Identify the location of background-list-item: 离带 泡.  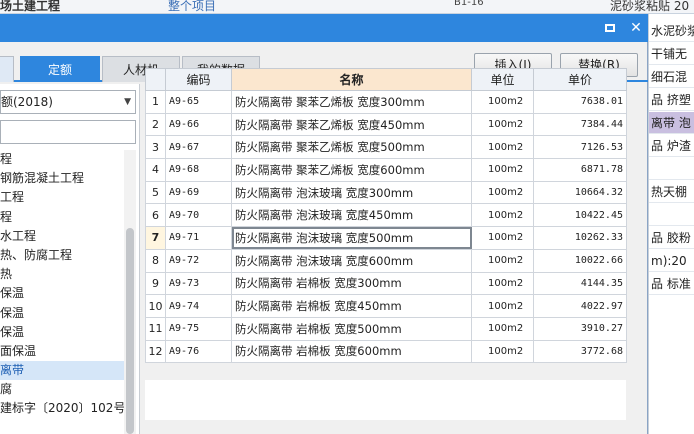
(671, 123).